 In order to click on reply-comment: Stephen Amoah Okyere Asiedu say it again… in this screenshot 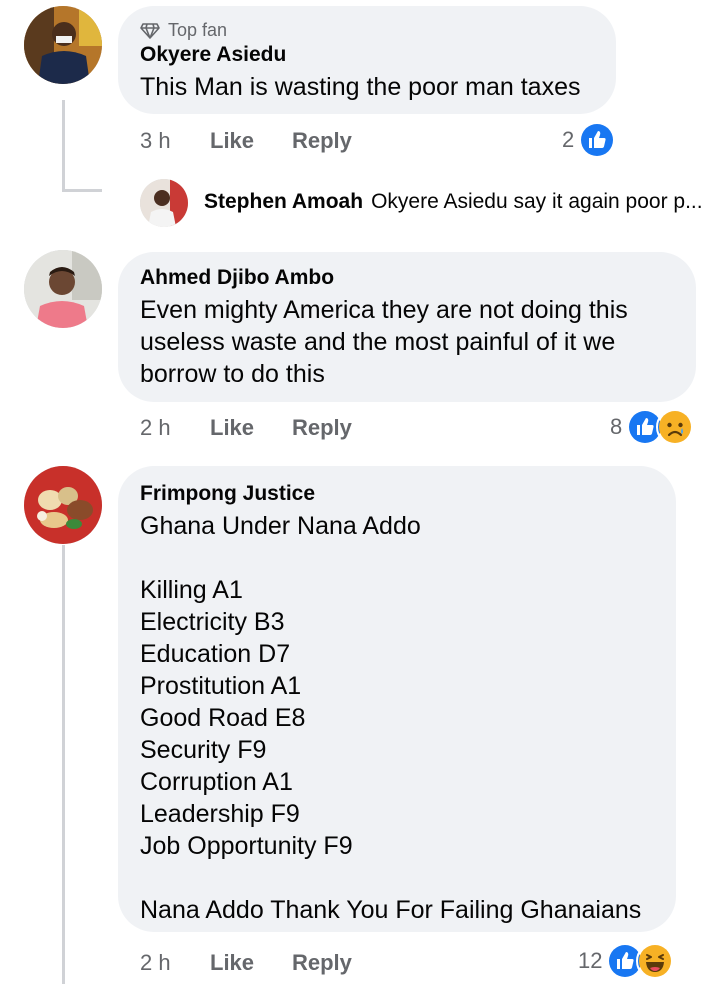, I will do `click(453, 202)`.